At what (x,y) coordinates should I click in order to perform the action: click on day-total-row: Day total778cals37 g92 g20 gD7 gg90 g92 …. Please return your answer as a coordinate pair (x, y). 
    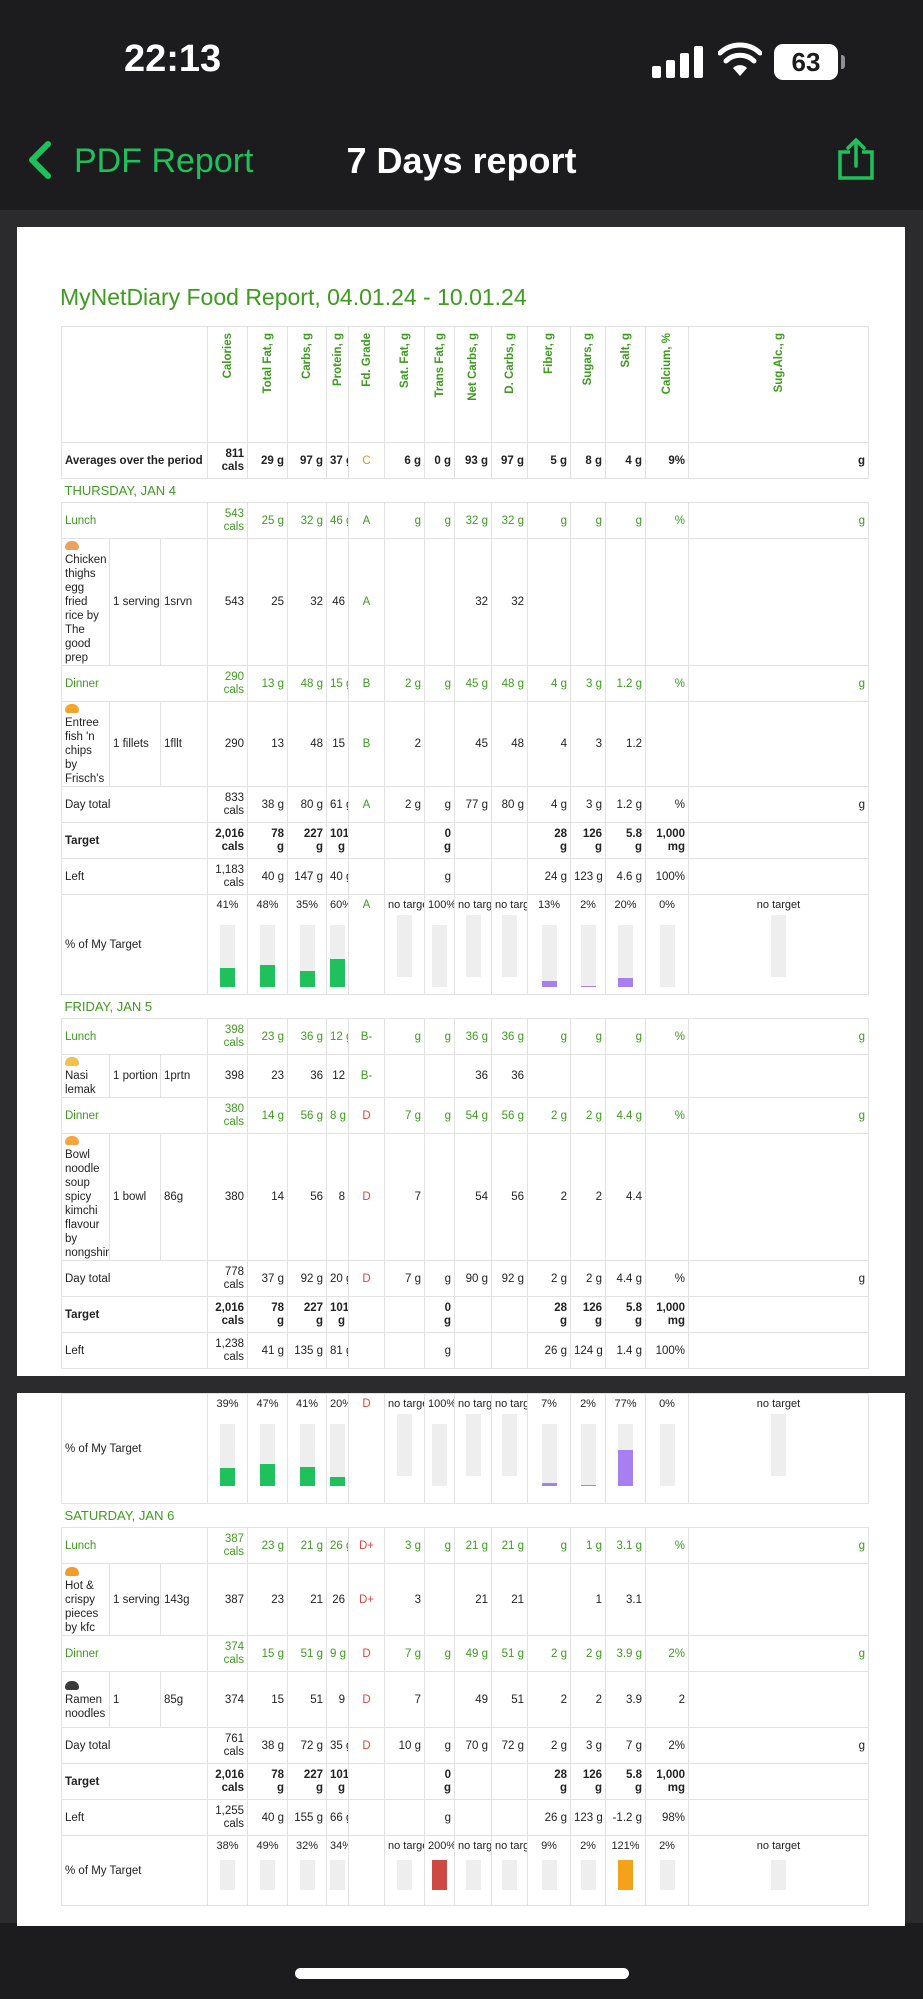
    Looking at the image, I should click on (464, 1278).